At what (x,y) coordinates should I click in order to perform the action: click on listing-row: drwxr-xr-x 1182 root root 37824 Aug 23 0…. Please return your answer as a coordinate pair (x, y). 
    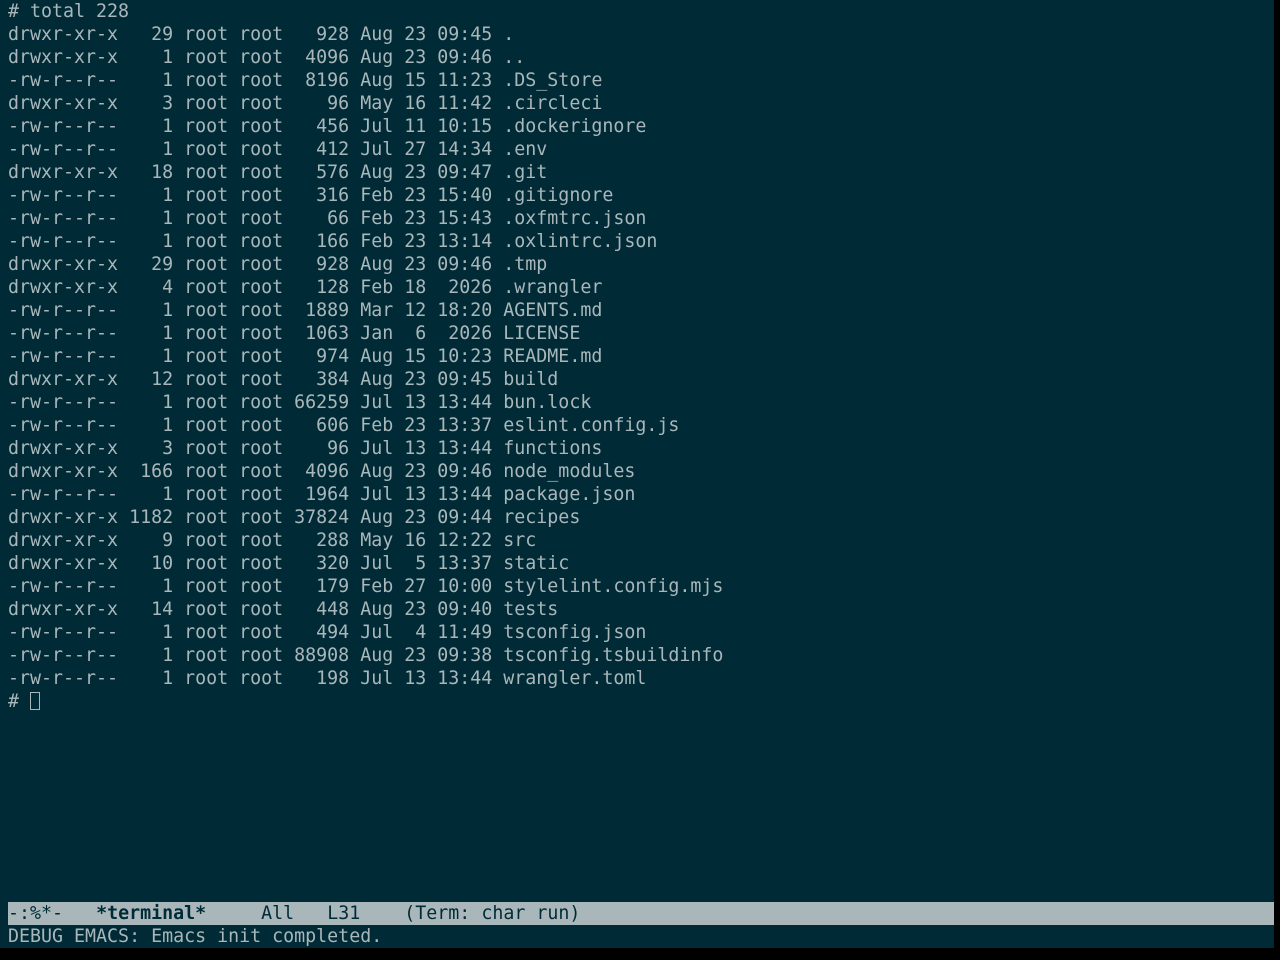
    Looking at the image, I should click on (294, 517).